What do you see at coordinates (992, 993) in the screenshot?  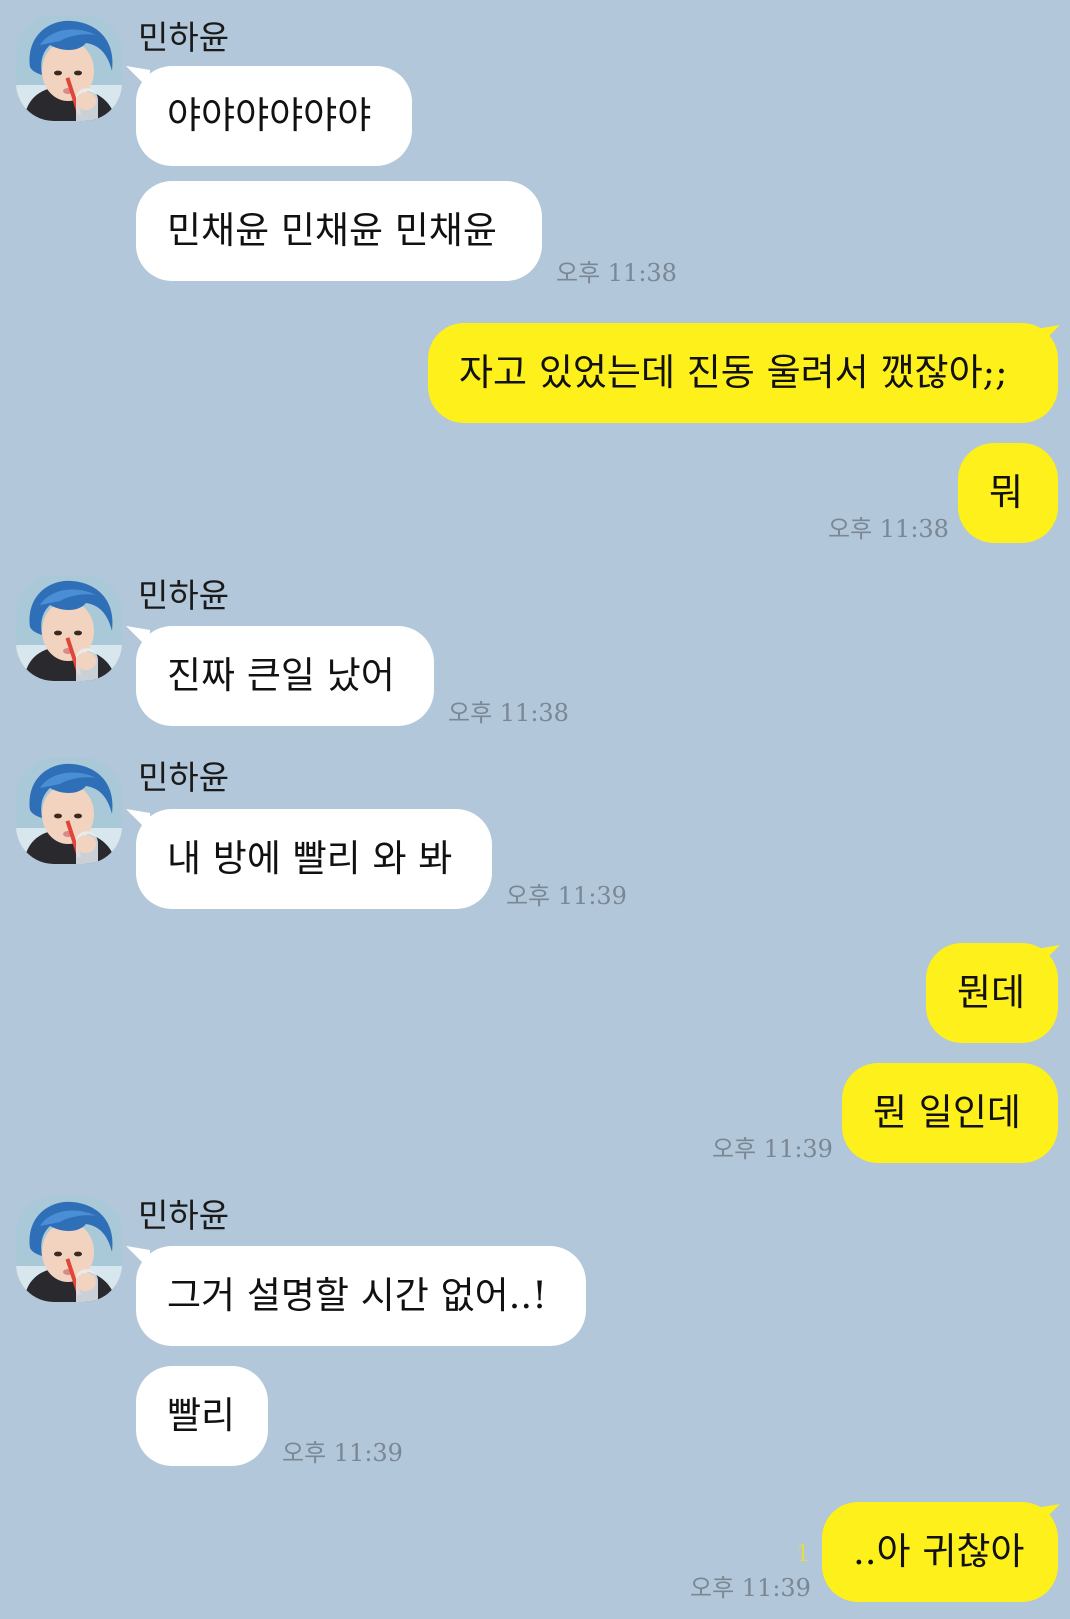 I see `outgoing-message: 뭔데` at bounding box center [992, 993].